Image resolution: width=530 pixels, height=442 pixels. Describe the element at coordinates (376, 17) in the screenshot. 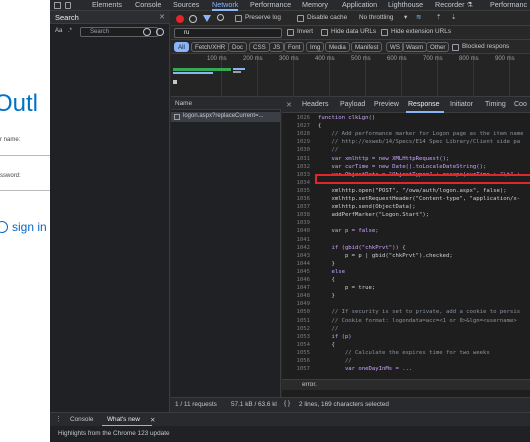

I see `throttling-select: No throttling` at that location.